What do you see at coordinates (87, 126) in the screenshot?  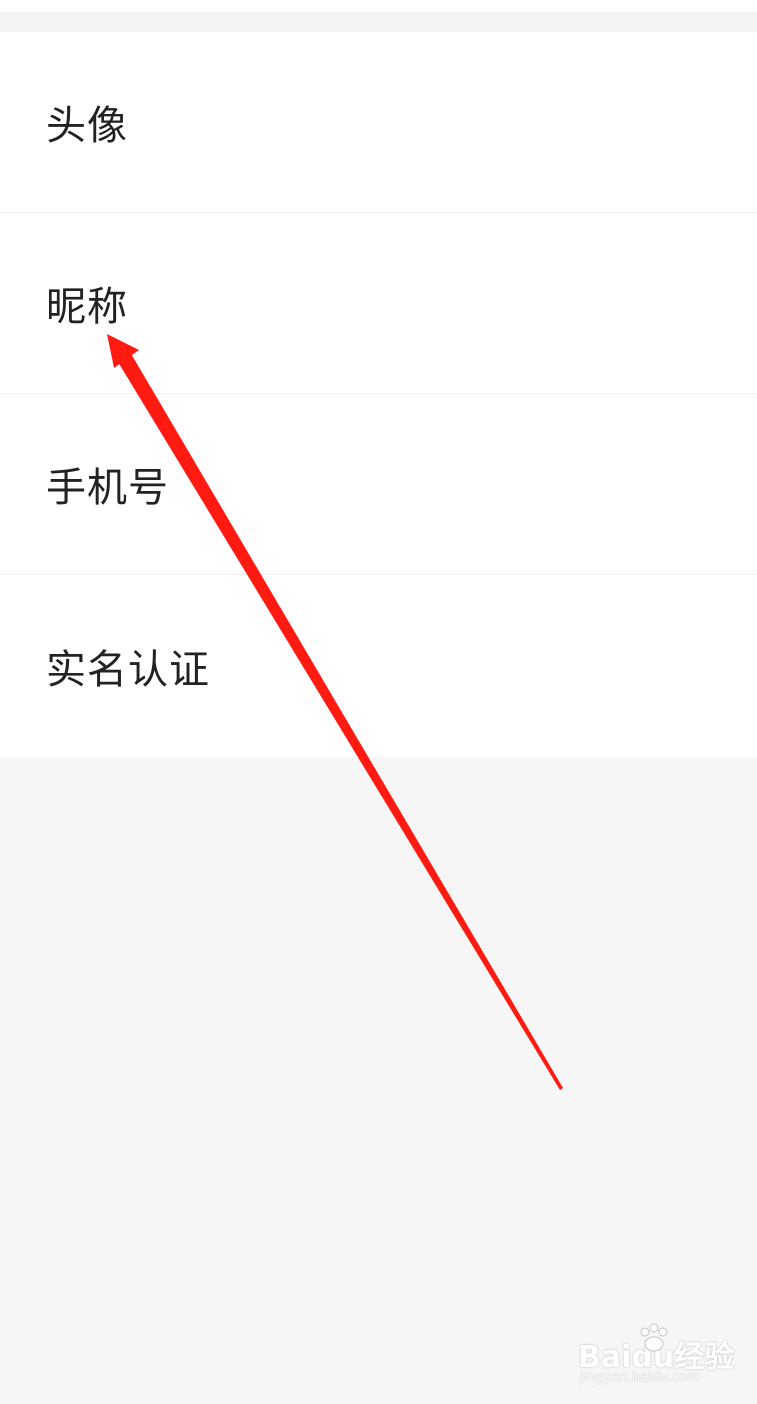 I see `settings-row-label: 头像` at bounding box center [87, 126].